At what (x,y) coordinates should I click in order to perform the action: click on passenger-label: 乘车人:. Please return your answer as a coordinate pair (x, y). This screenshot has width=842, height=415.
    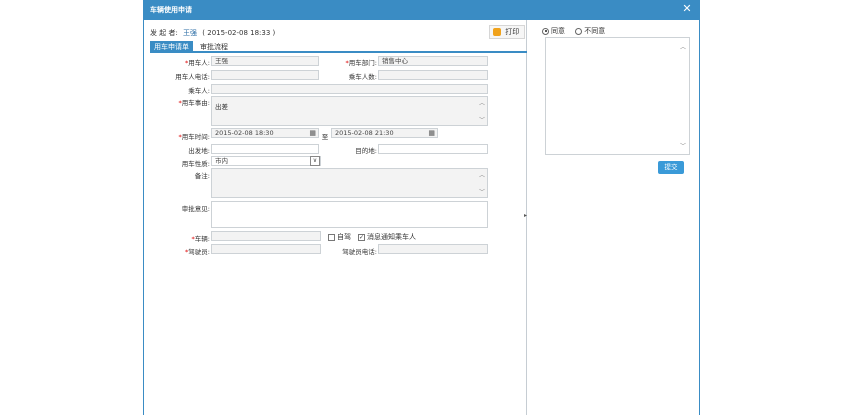
    Looking at the image, I should click on (199, 91).